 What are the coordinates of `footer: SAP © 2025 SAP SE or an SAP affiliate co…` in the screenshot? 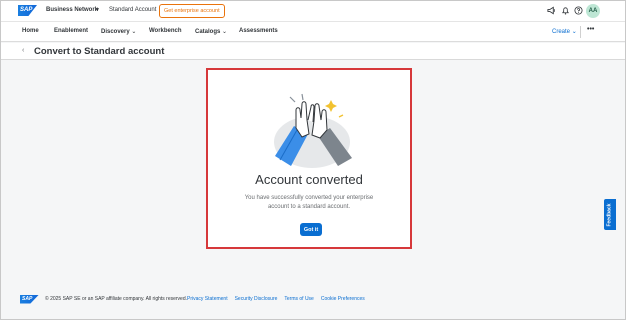 It's located at (192, 299).